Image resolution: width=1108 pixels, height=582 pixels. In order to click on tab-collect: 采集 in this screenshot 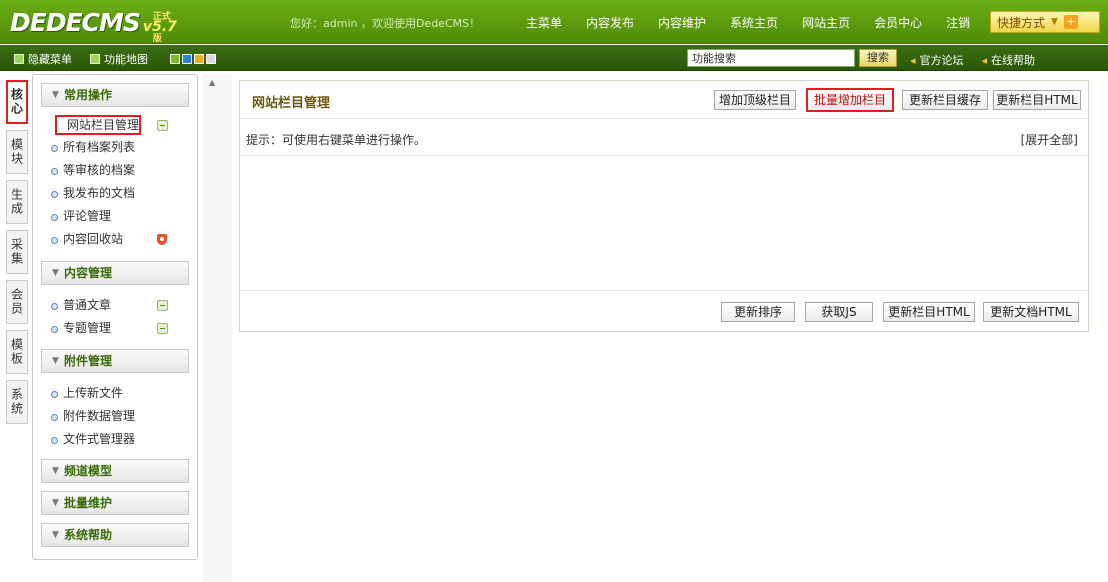, I will do `click(17, 252)`.